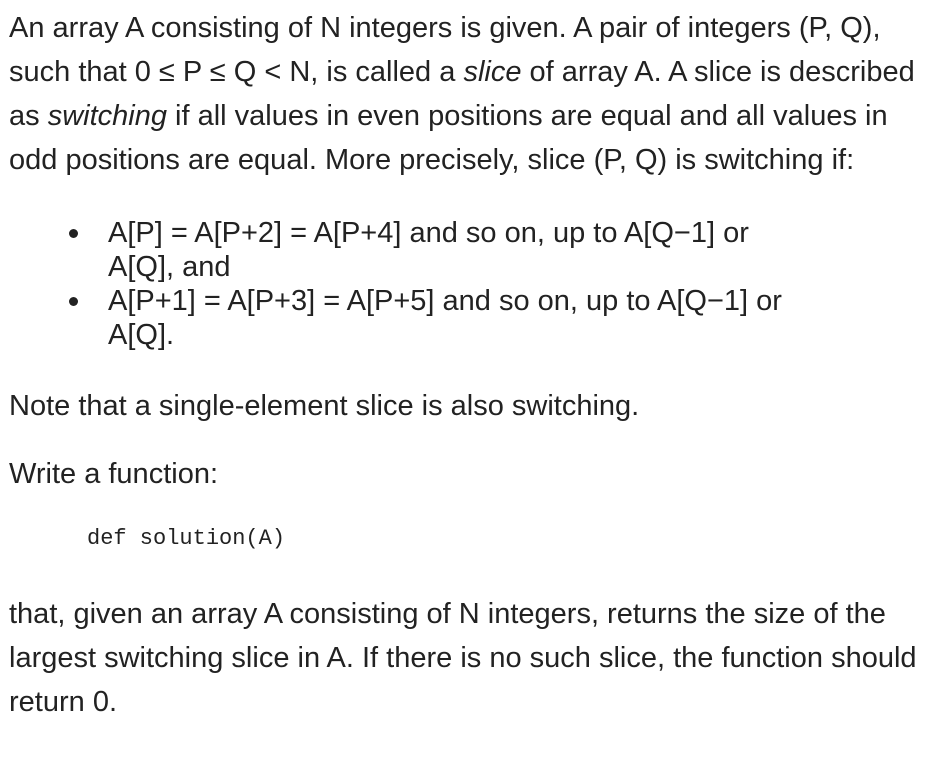 The image size is (948, 778). Describe the element at coordinates (107, 116) in the screenshot. I see `switching-term: switching` at that location.